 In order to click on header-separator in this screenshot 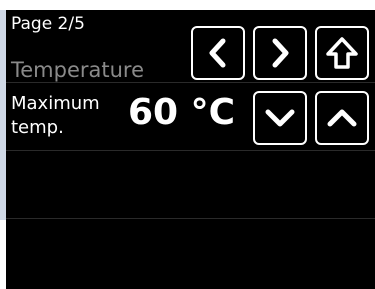, I will do `click(190, 82)`.